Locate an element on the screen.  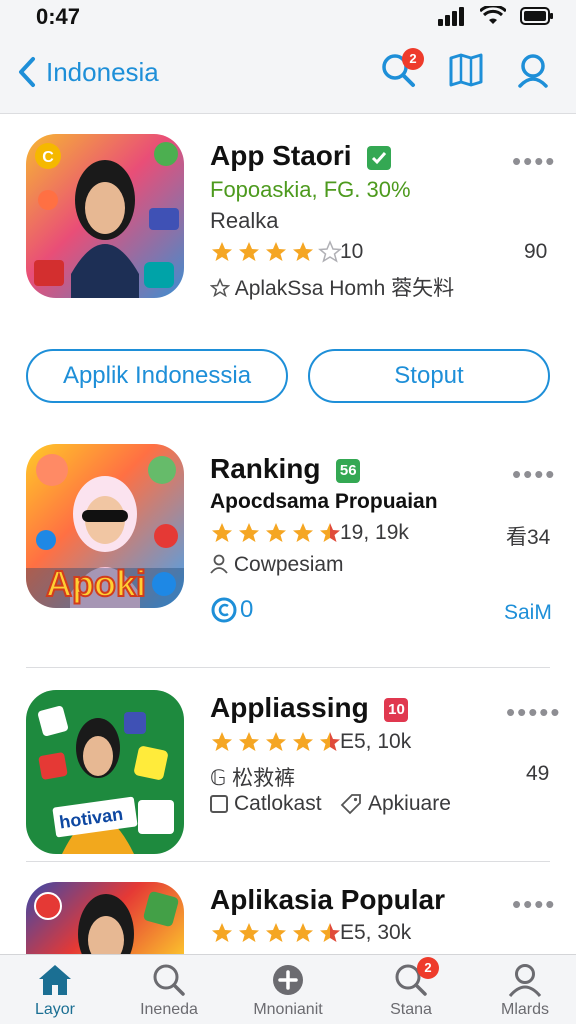
signal-icon is located at coordinates (451, 16).